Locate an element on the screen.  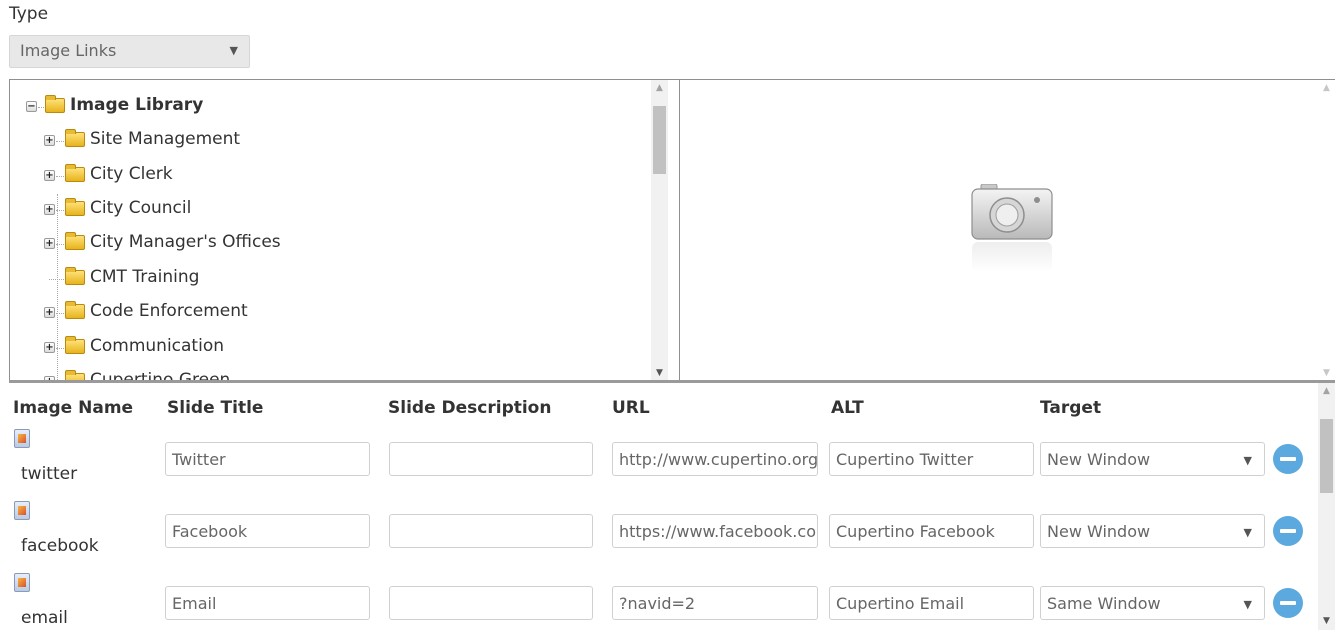
tree-item-label: City Manager's Offices is located at coordinates (185, 242).